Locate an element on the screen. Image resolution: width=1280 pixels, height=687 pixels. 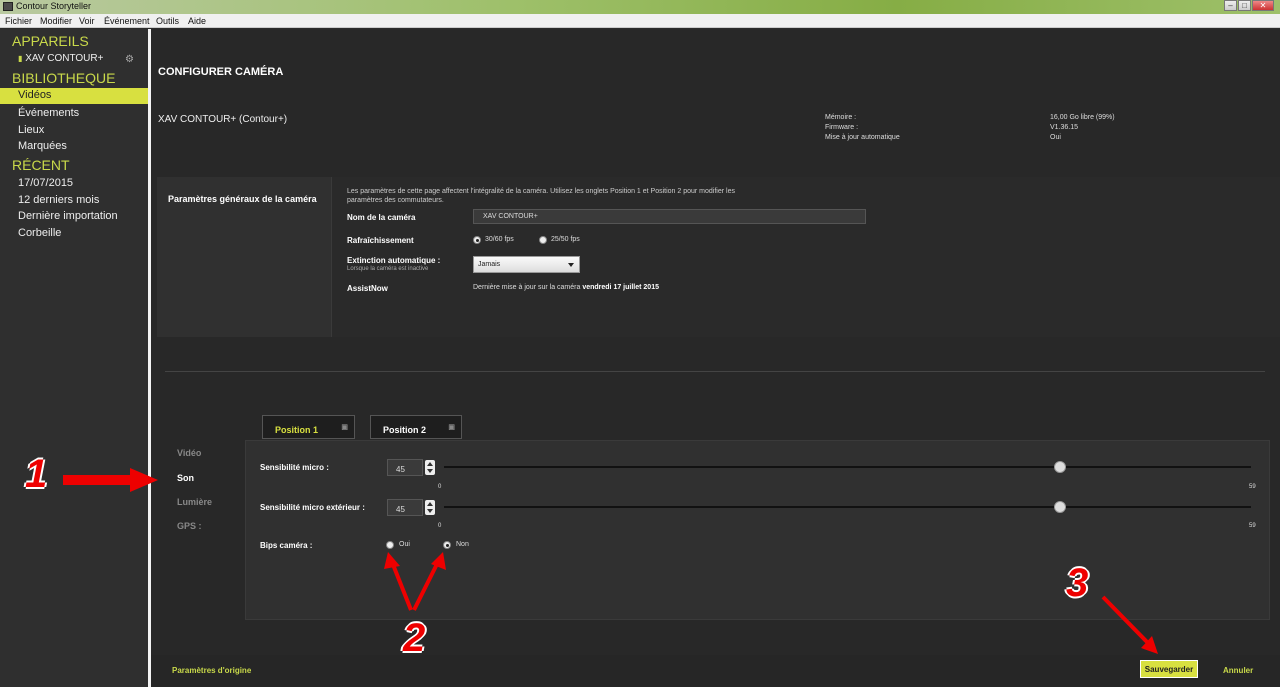
camera-name-input: XAV CONTOUR+ is located at coordinates (669, 216).